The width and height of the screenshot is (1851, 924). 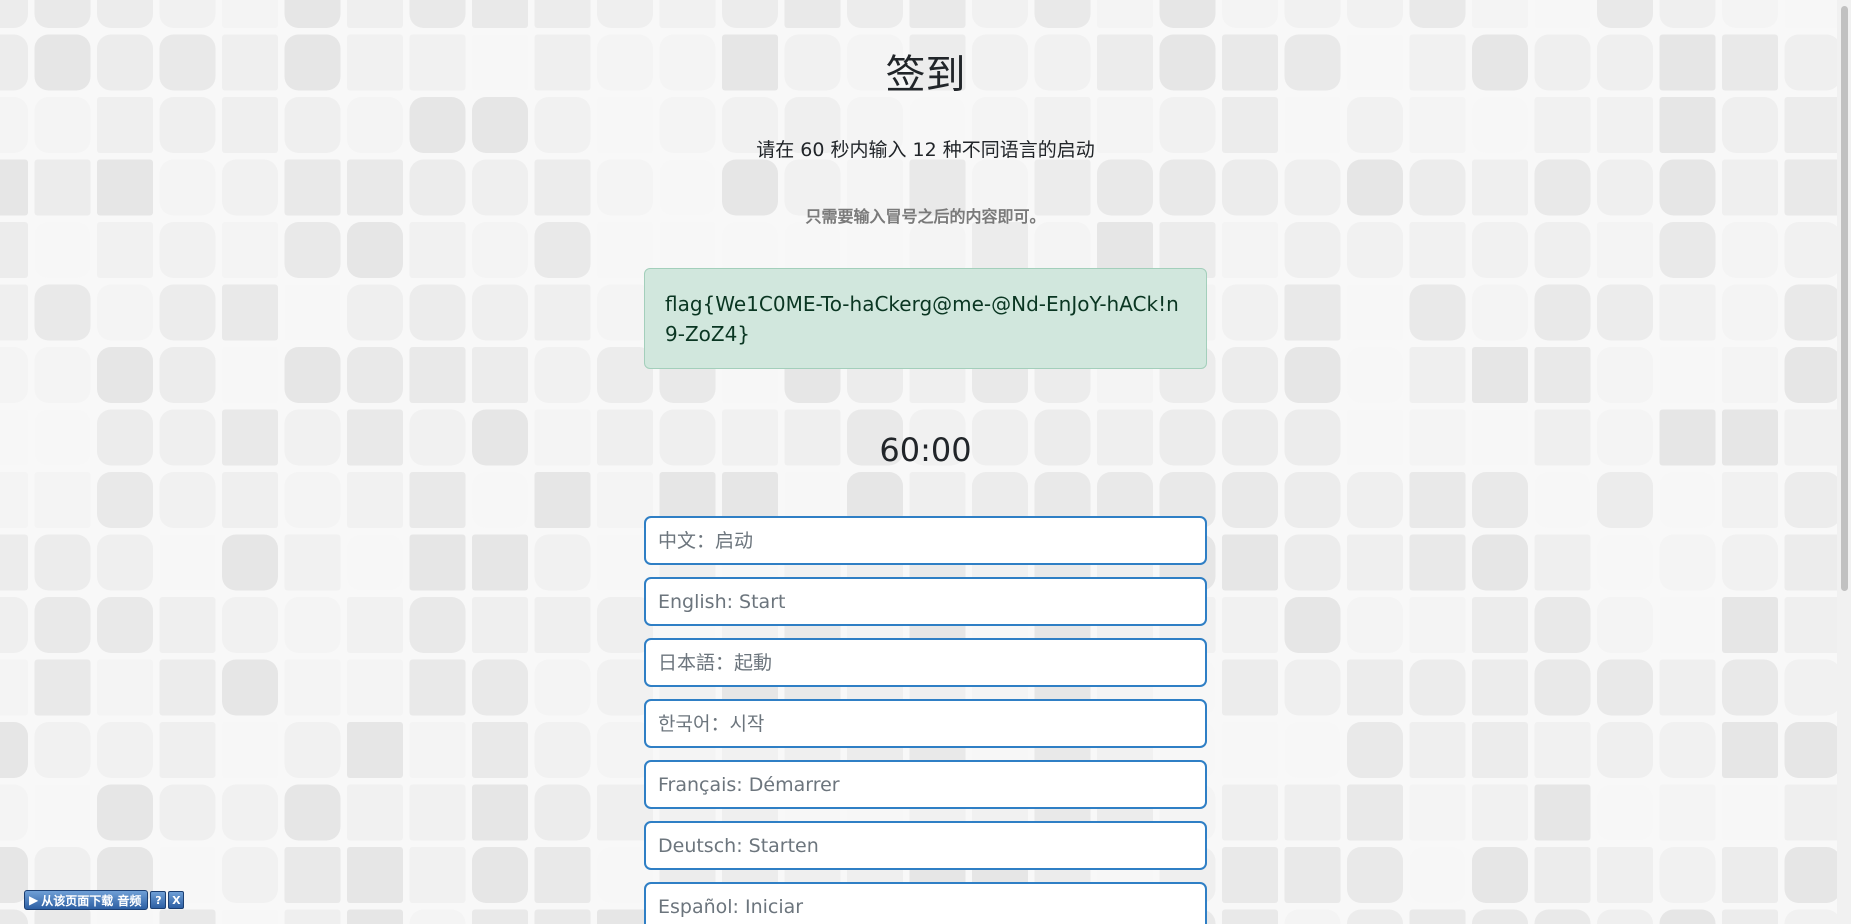 What do you see at coordinates (1844, 298) in the screenshot?
I see `scrollbar-thumb` at bounding box center [1844, 298].